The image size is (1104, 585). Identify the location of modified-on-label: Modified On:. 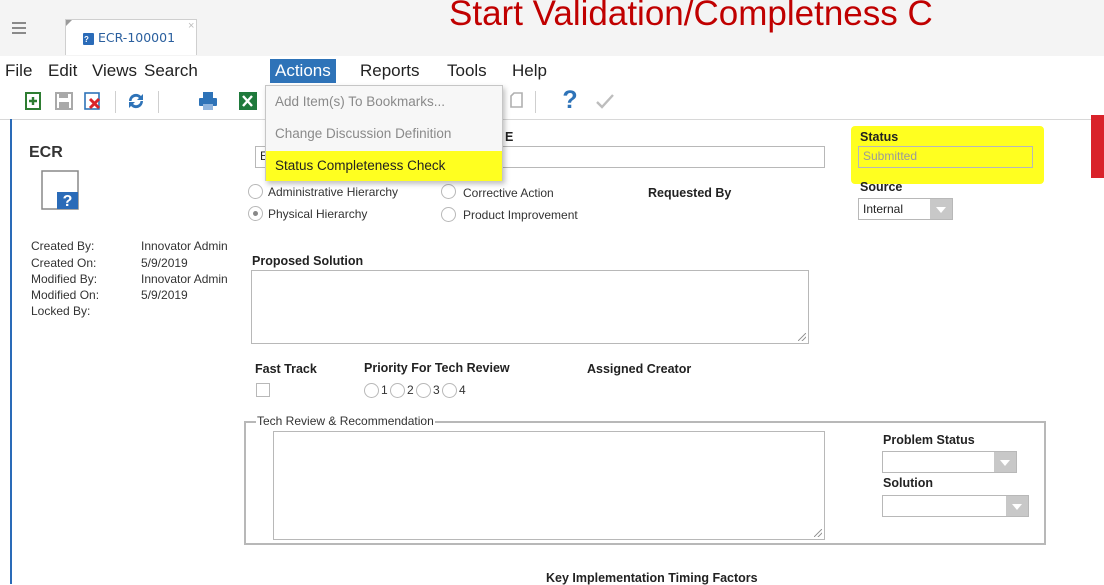
(65, 295).